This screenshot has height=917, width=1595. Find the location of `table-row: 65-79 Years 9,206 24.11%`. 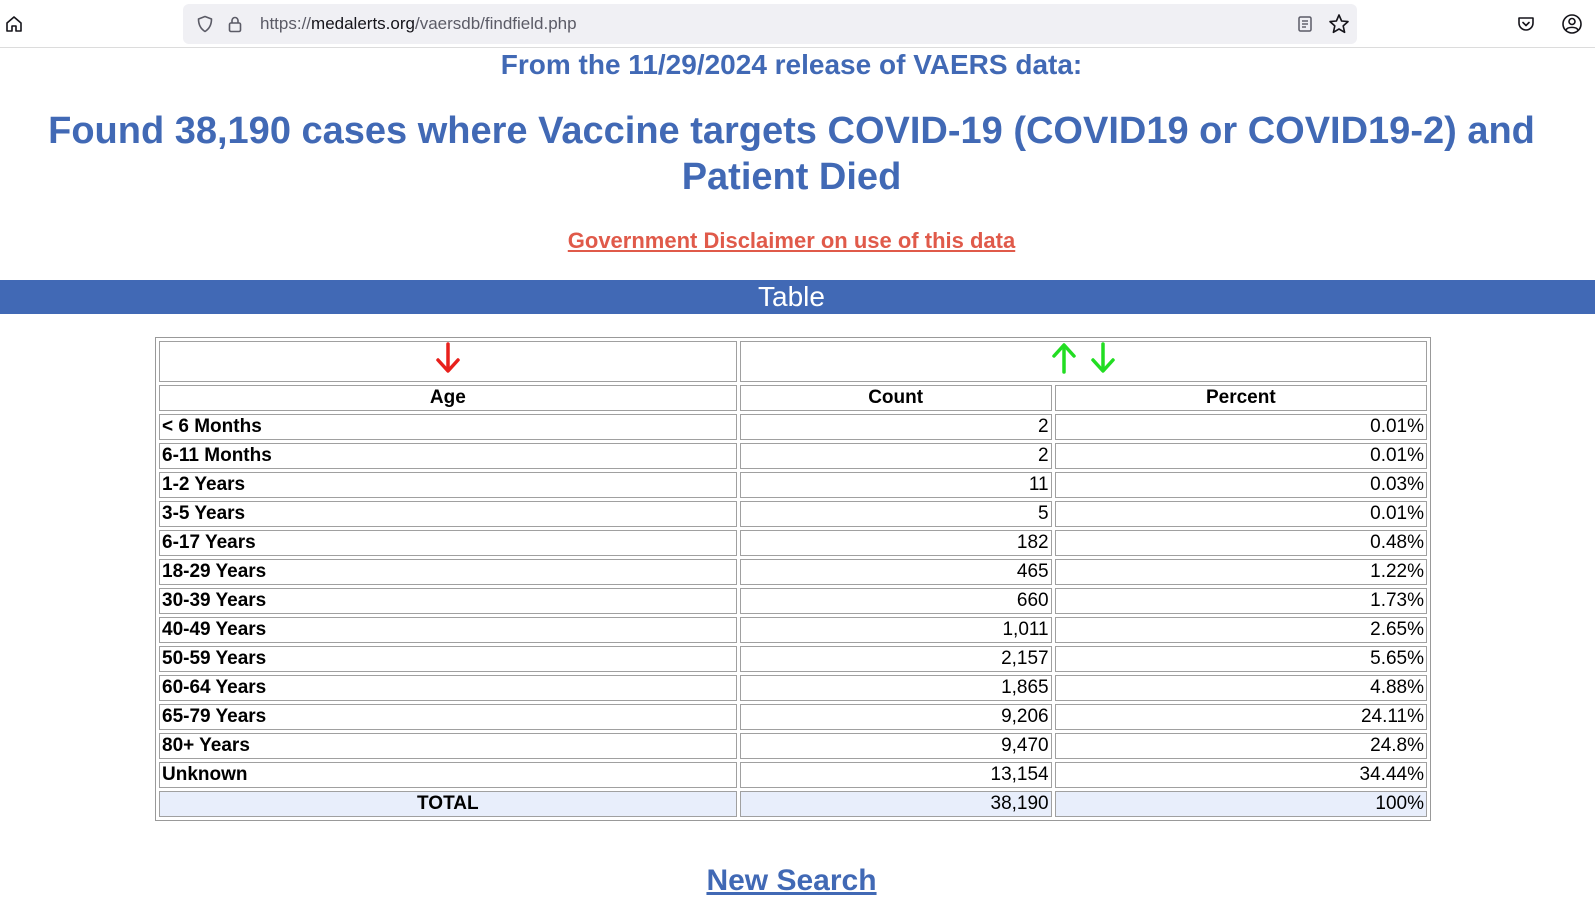

table-row: 65-79 Years 9,206 24.11% is located at coordinates (793, 717).